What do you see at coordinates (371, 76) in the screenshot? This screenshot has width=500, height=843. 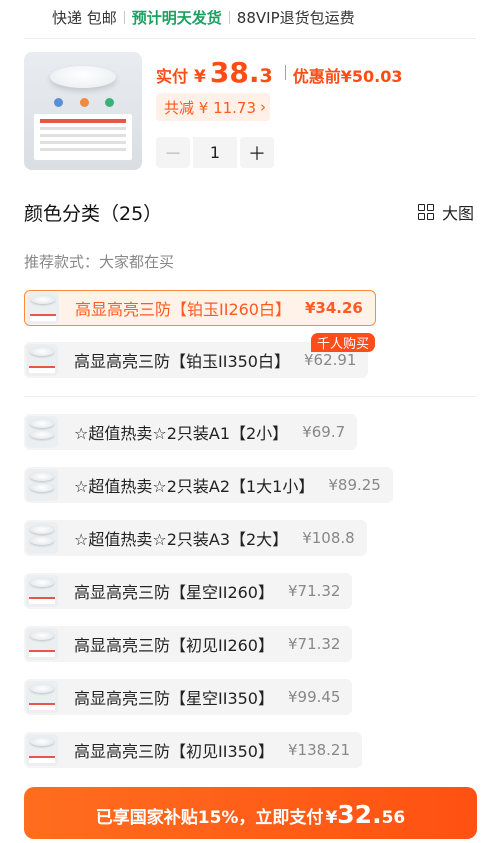 I see `original-price: ¥50.03` at bounding box center [371, 76].